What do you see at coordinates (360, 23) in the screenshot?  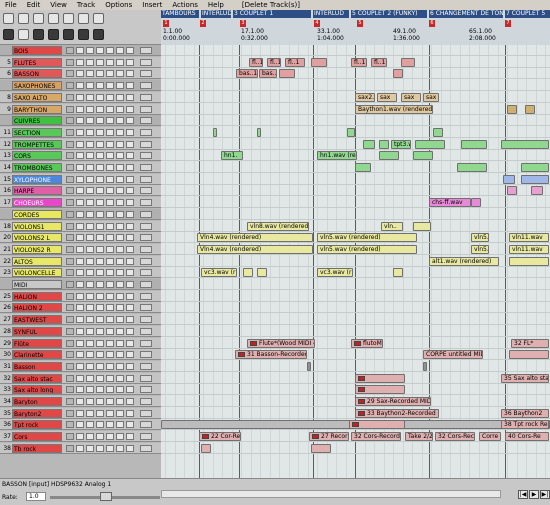 I see `marker-5: 5` at bounding box center [360, 23].